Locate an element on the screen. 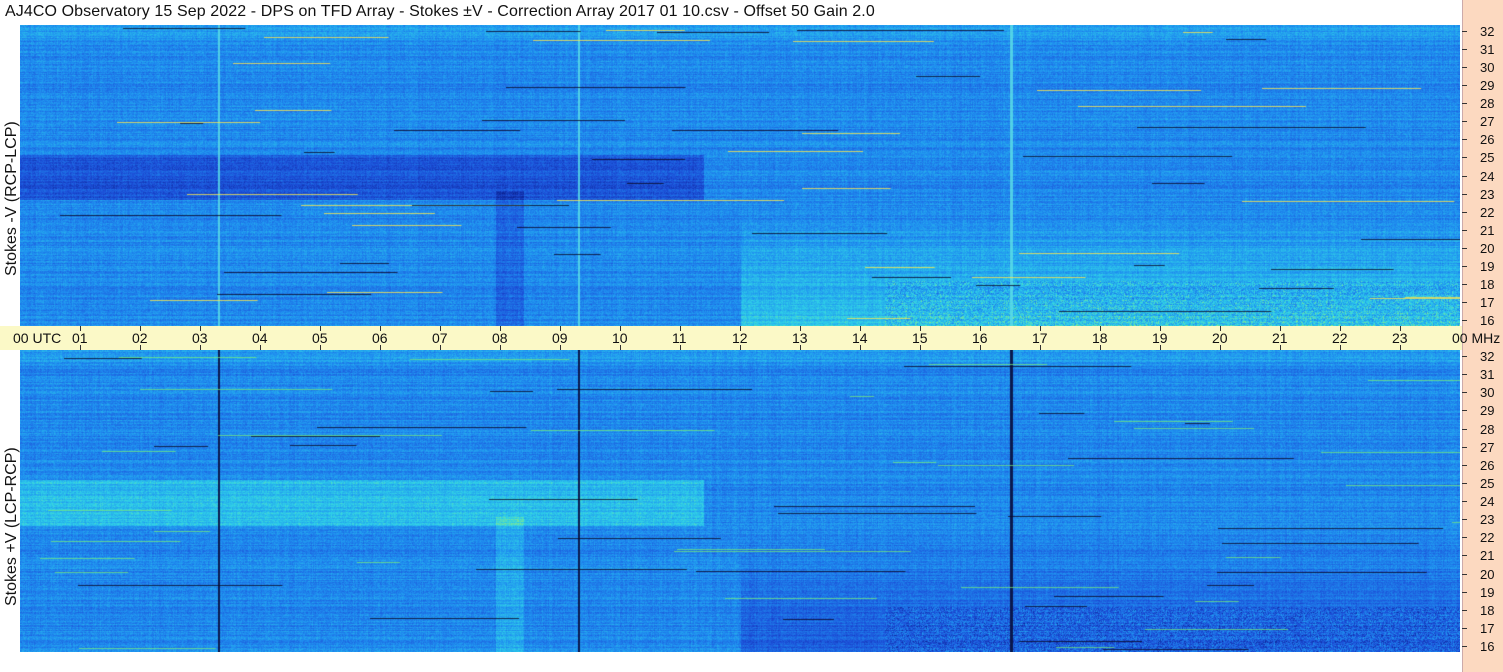 This screenshot has height=672, width=1503. x-axis-tick-label: 23 is located at coordinates (1400, 338).